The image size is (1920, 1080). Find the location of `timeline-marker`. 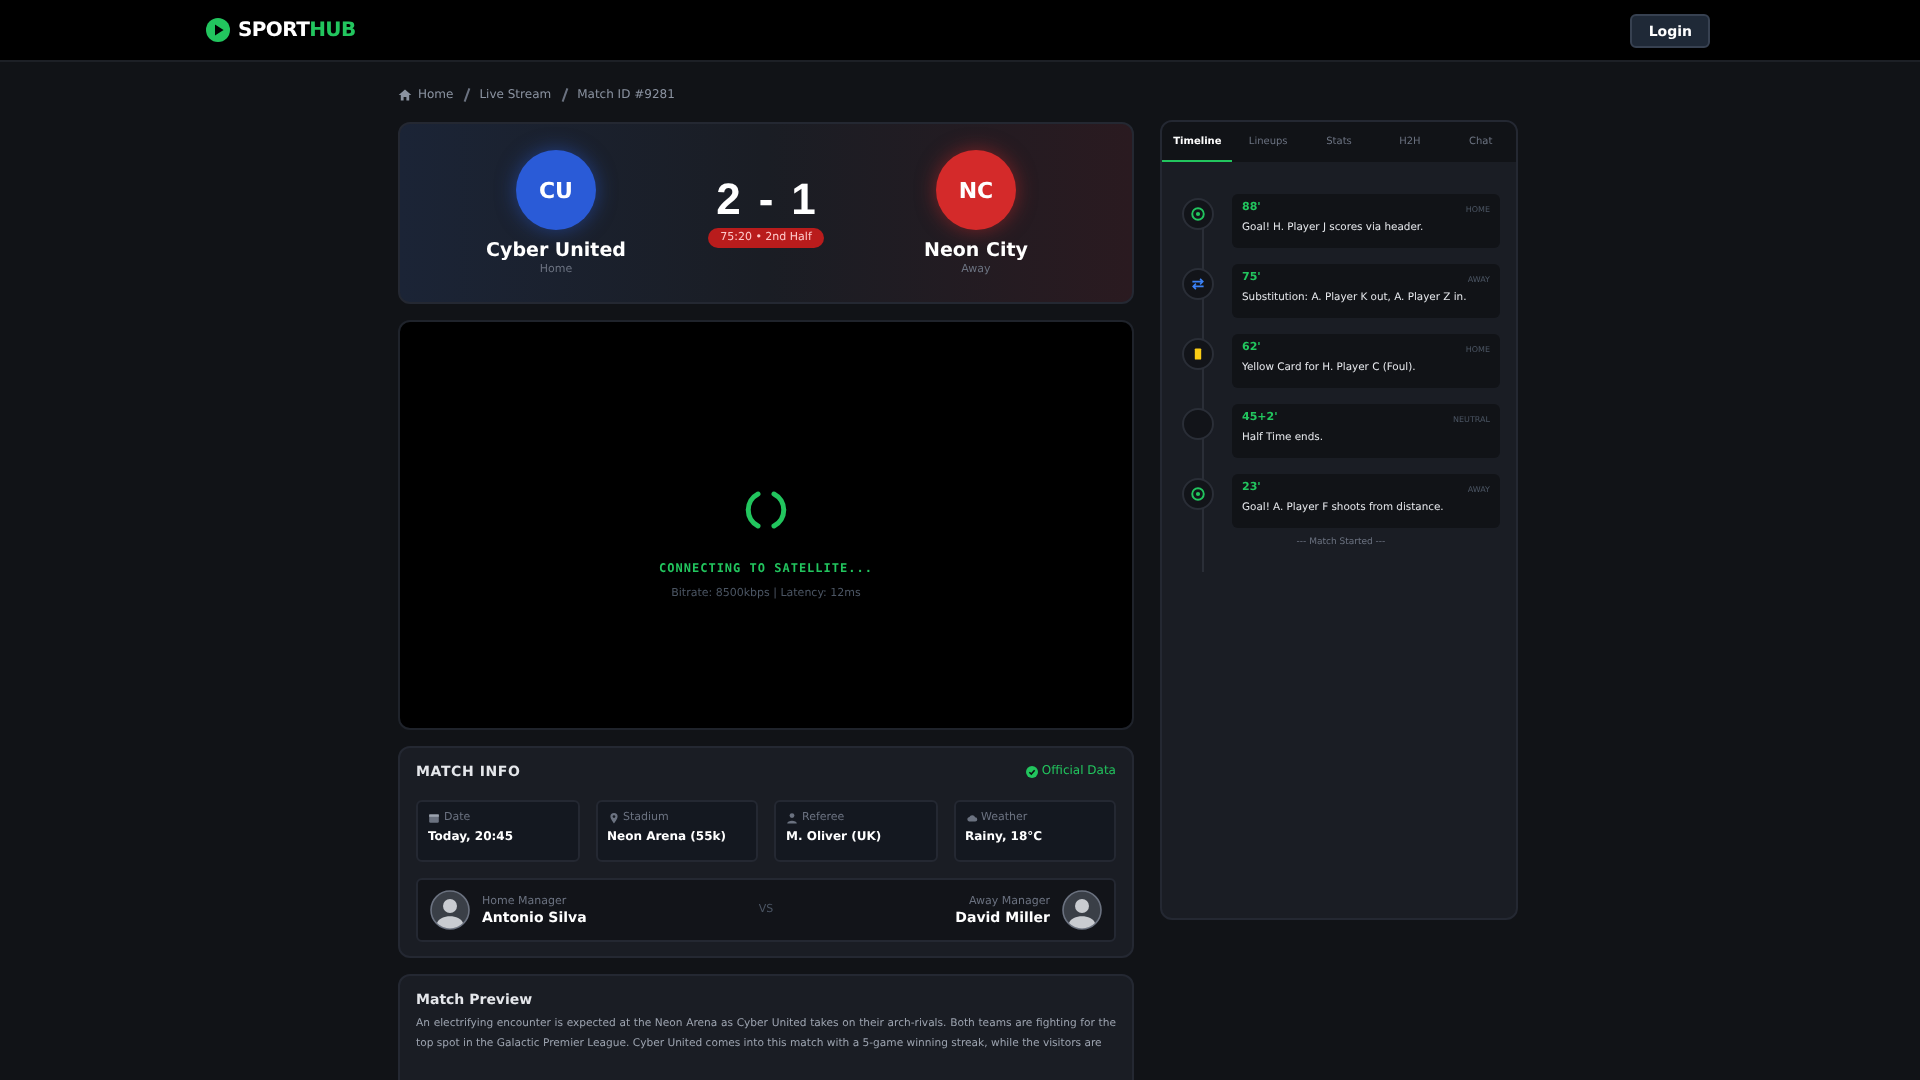

timeline-marker is located at coordinates (1198, 424).